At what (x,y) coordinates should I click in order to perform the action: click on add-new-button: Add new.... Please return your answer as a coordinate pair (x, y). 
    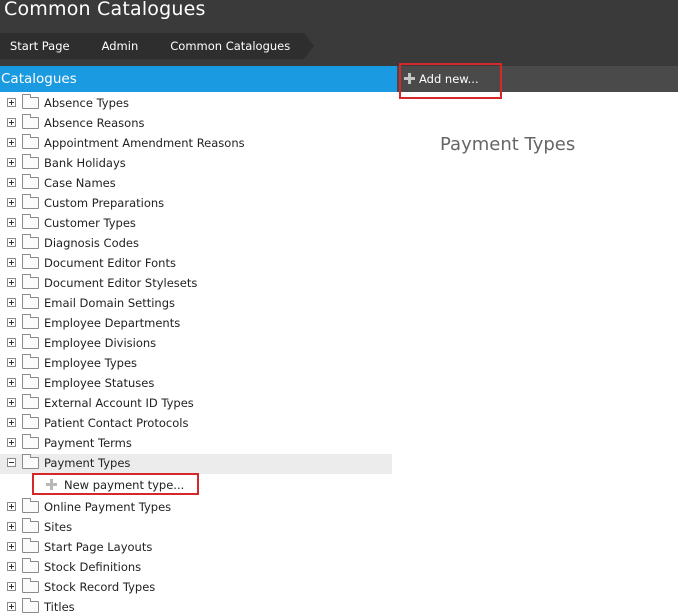
    Looking at the image, I should click on (439, 79).